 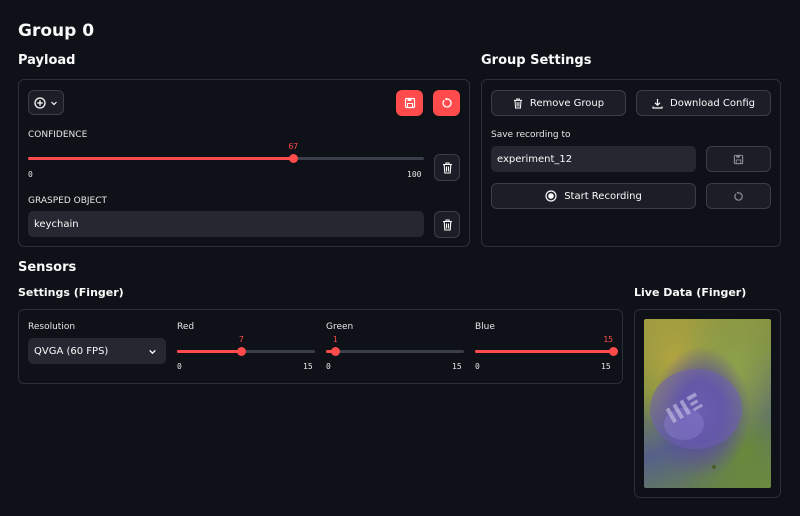 I want to click on blue-value: 15, so click(x=608, y=339).